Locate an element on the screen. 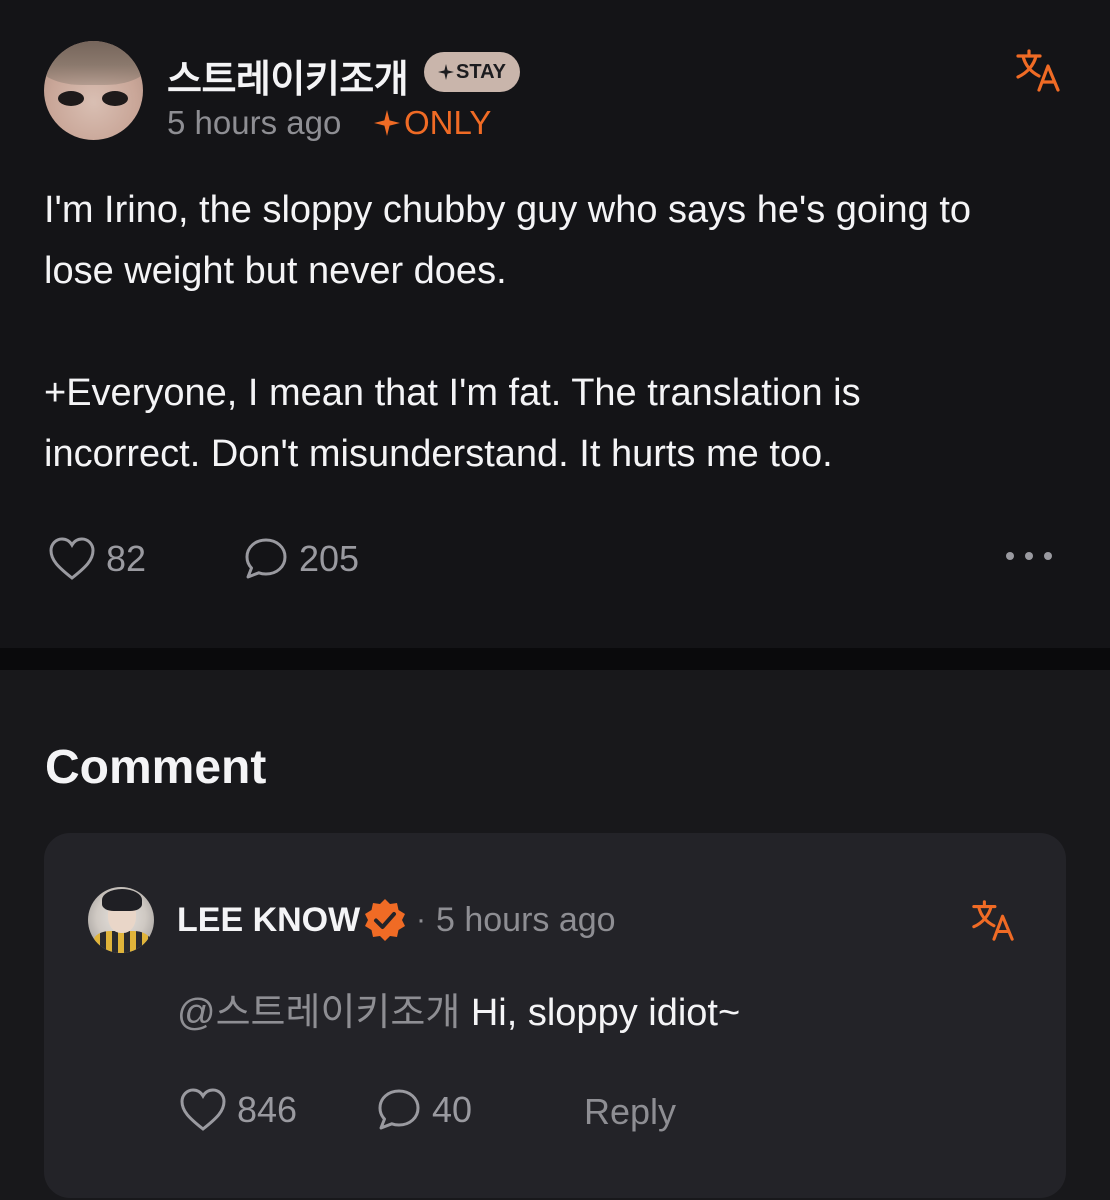 The width and height of the screenshot is (1110, 1200). like-button: 82 is located at coordinates (97, 559).